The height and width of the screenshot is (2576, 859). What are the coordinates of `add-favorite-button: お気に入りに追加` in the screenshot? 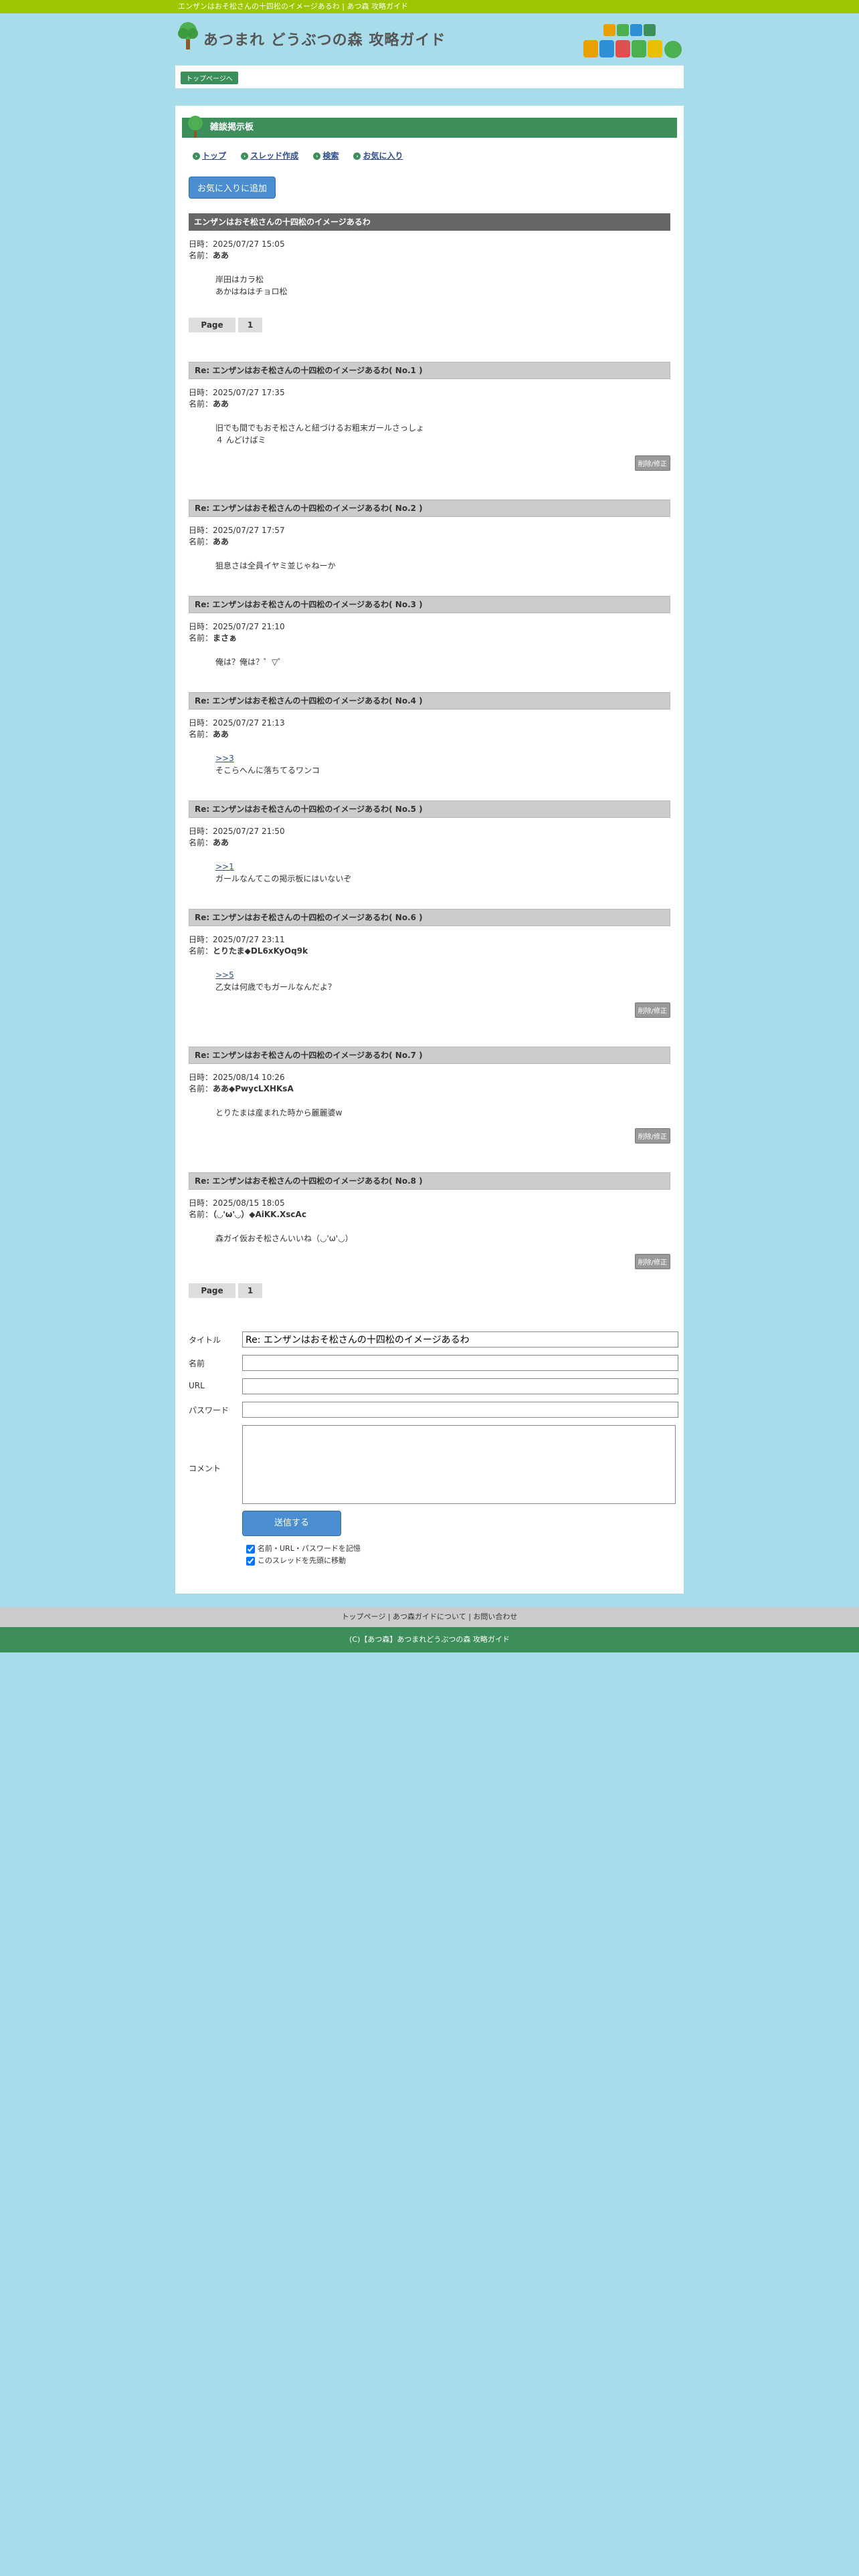 It's located at (232, 188).